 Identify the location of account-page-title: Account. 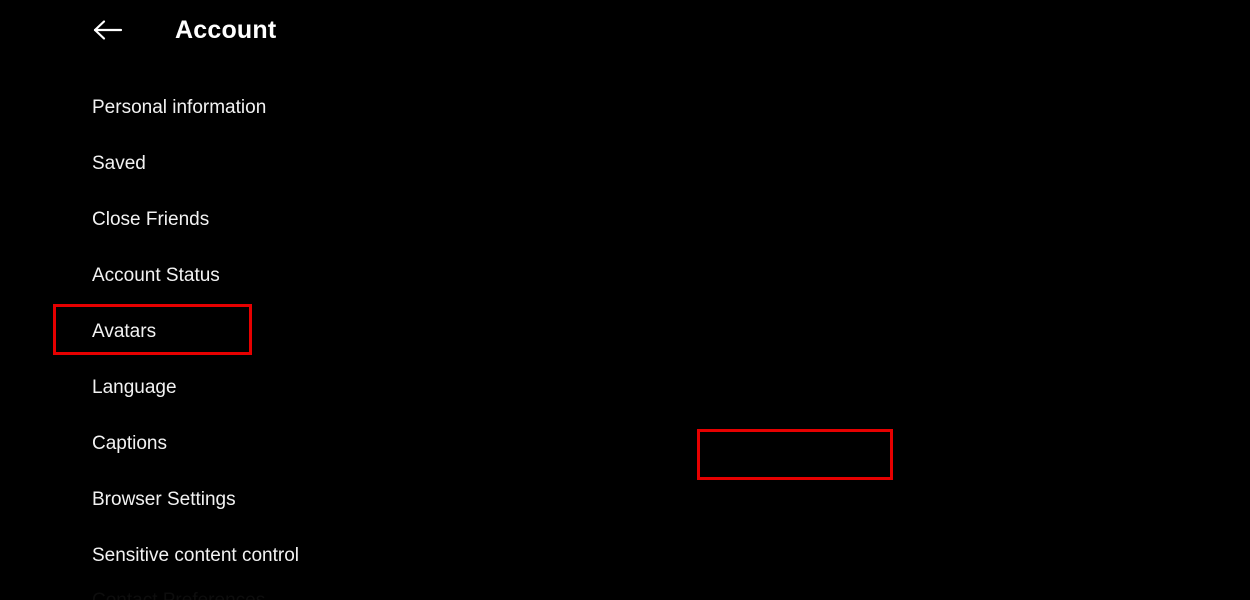
(226, 29).